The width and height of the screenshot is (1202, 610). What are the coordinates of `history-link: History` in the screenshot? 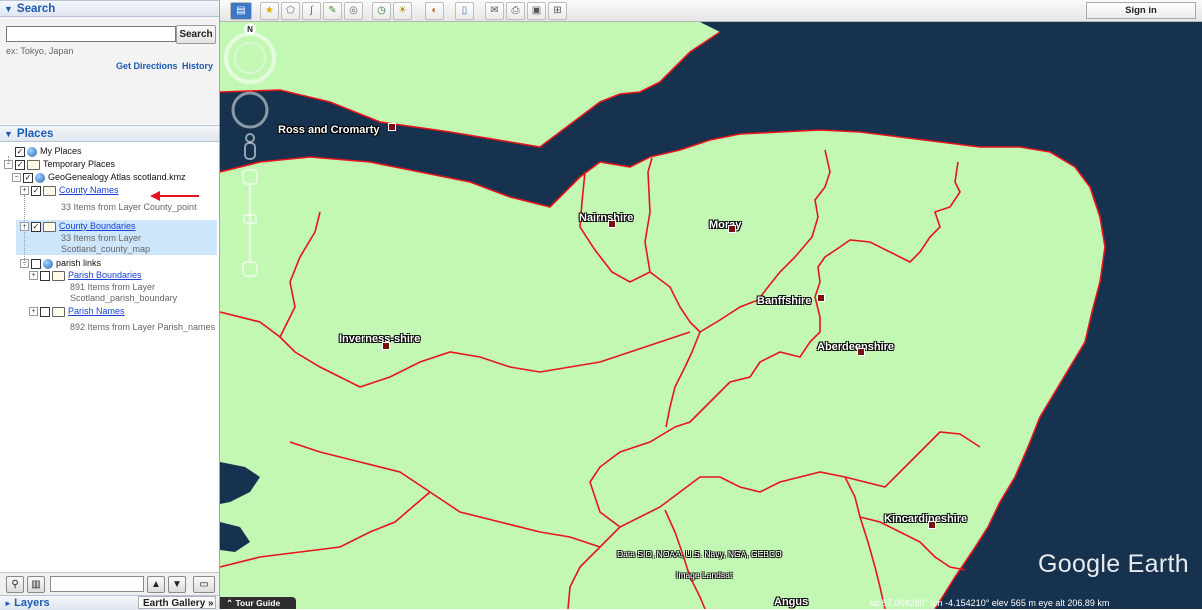 It's located at (197, 66).